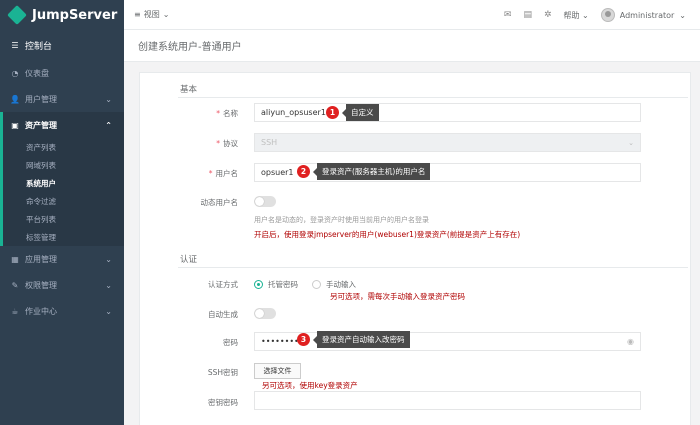 The image size is (700, 425). I want to click on annotation-callout-3: 登录资产自动输入改密码, so click(361, 339).